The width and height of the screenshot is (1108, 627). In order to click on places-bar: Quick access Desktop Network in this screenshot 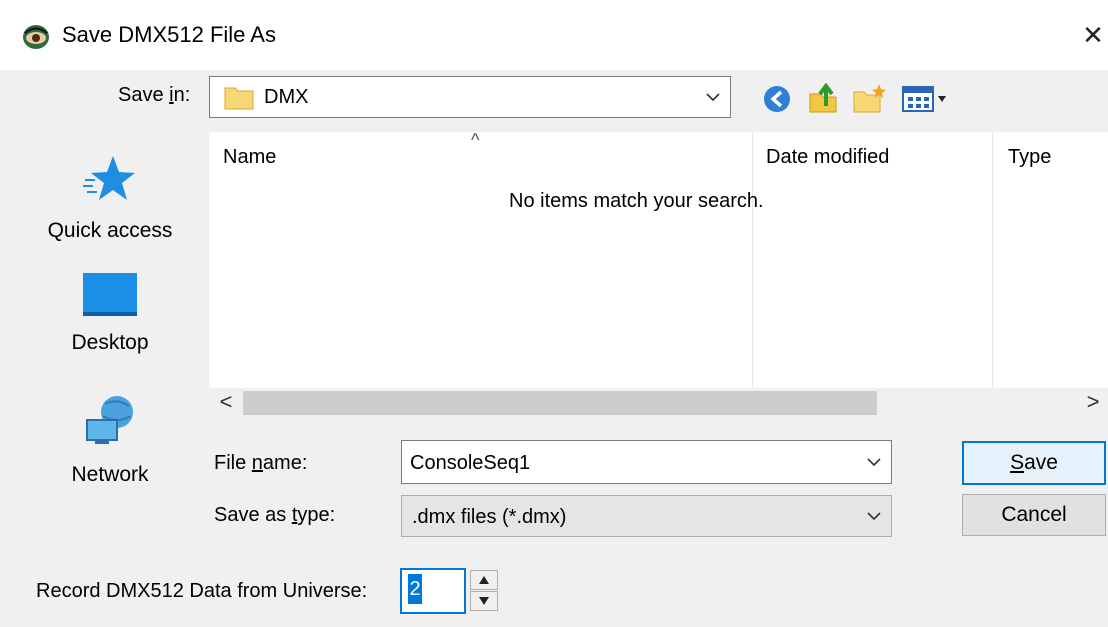, I will do `click(110, 331)`.